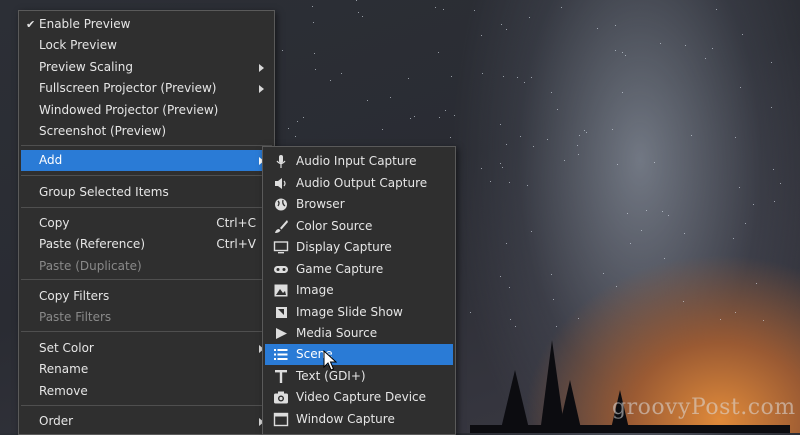  I want to click on submenu-item-label: Browser, so click(320, 204).